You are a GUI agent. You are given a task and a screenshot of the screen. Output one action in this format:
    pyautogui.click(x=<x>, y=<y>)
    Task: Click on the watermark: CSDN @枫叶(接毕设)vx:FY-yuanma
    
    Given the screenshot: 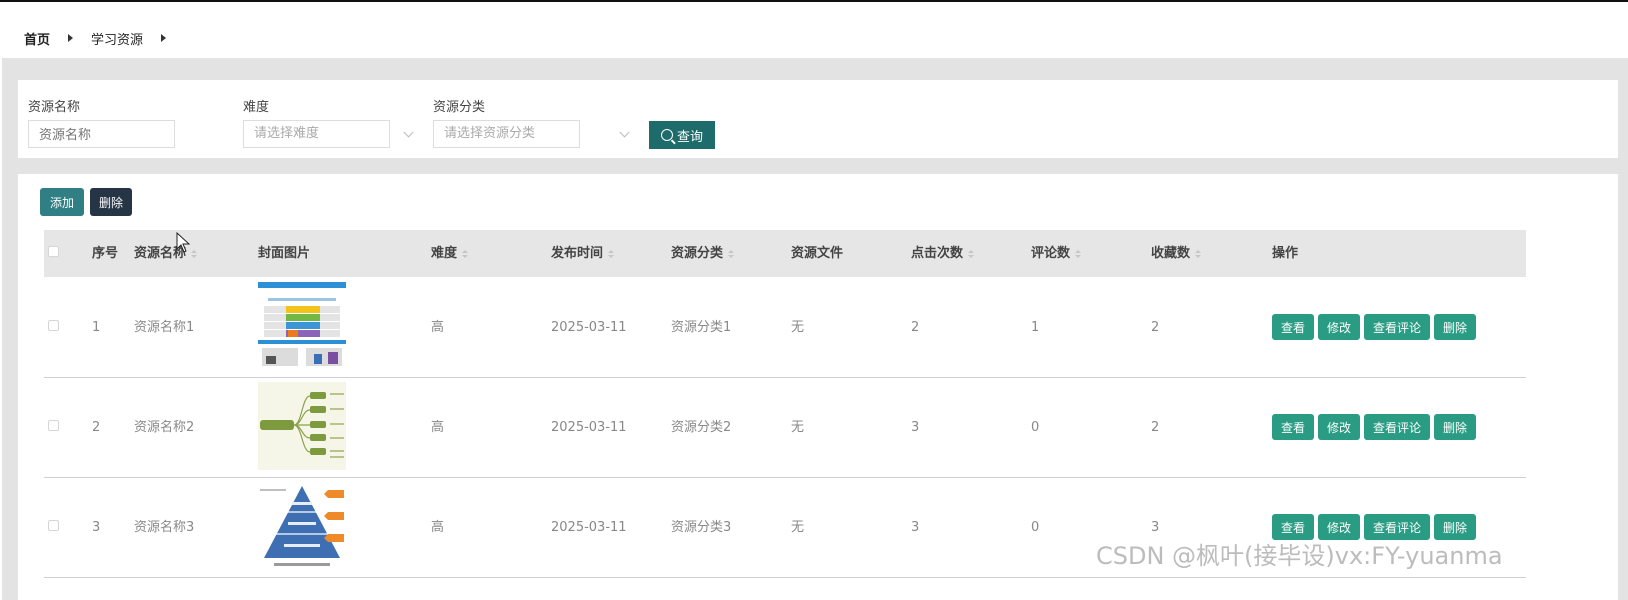 What is the action you would take?
    pyautogui.click(x=1299, y=556)
    